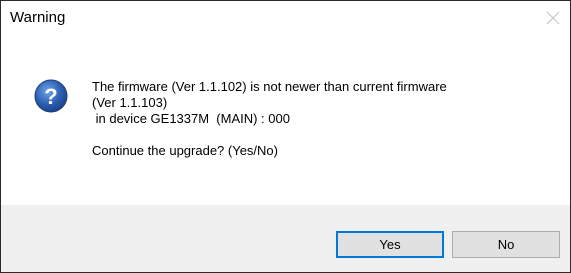  Describe the element at coordinates (130, 102) in the screenshot. I see `message-line-2: (Ver 1.1.103)` at that location.